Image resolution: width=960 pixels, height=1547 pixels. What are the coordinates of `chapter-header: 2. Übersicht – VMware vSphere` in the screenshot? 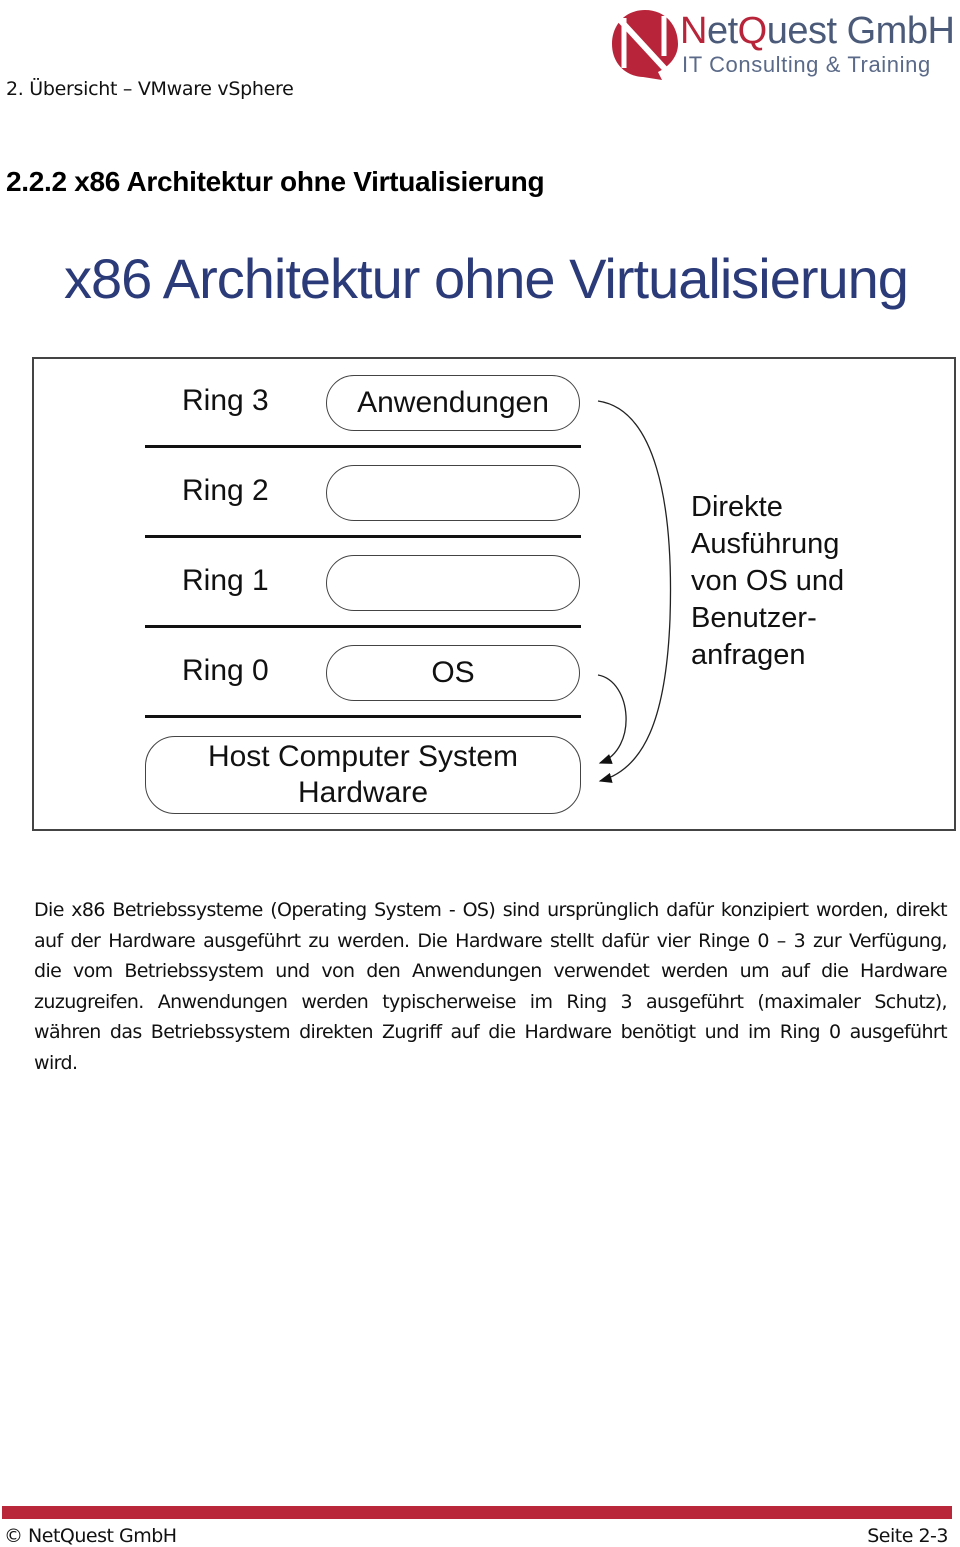 It's located at (150, 89).